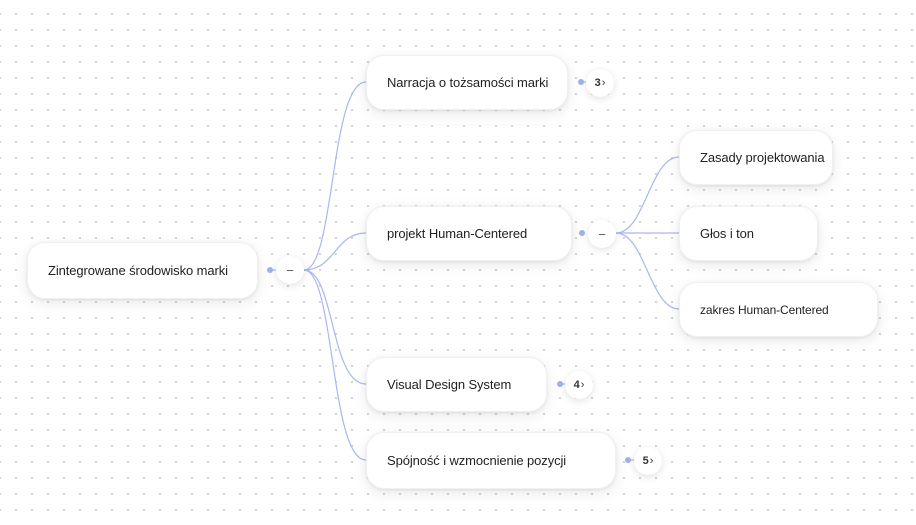 The height and width of the screenshot is (525, 916). I want to click on branch-2-connector-dot, so click(582, 233).